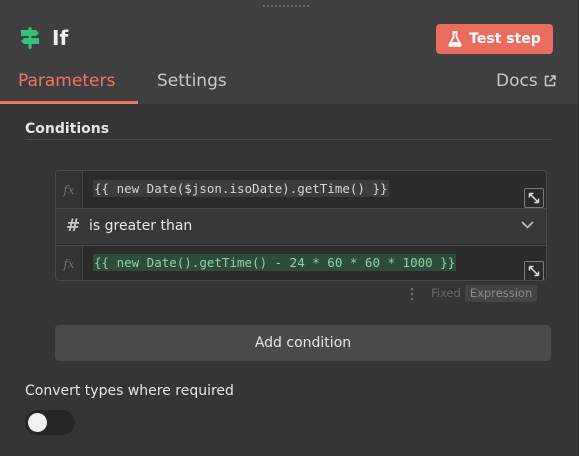  I want to click on tab-docs: Docs, so click(526, 81).